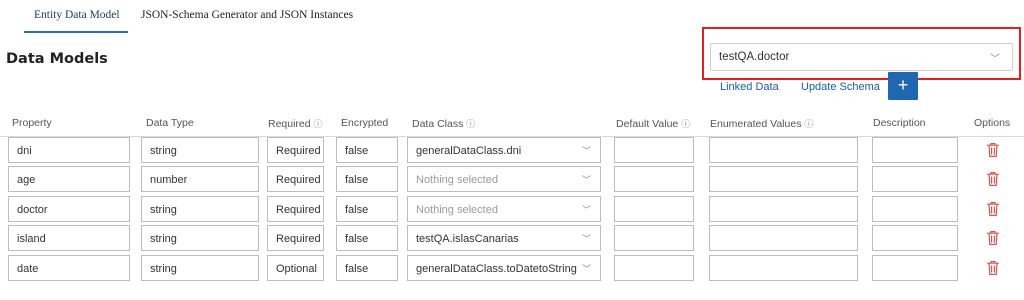 The height and width of the screenshot is (300, 1024). I want to click on data-type-field: number, so click(200, 179).